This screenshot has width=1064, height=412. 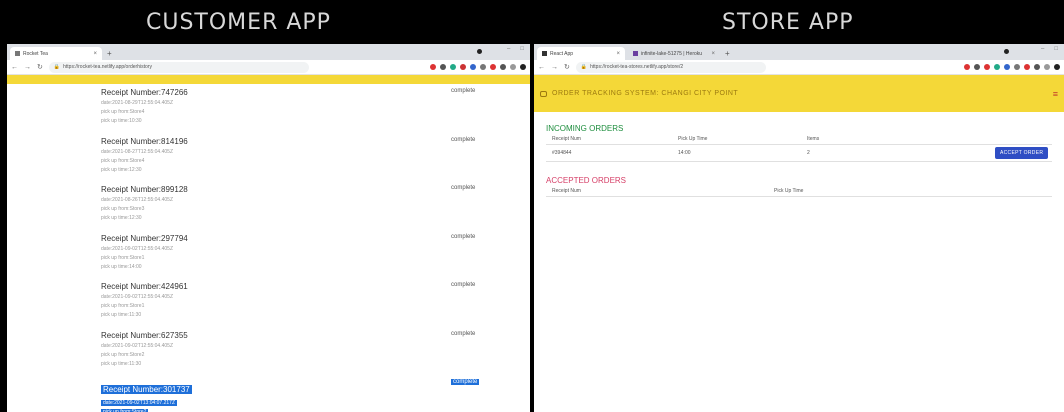 What do you see at coordinates (268, 52) in the screenshot?
I see `customer-tab-bar: Rocket Tea × + – □` at bounding box center [268, 52].